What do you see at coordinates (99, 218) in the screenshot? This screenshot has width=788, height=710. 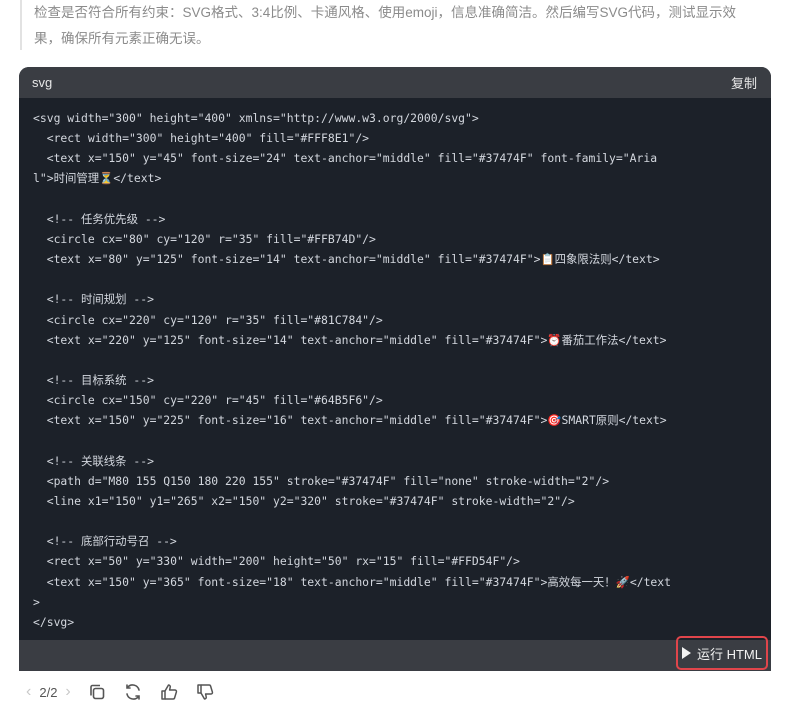 I see `code-line: <!-- 任务优先级 -->` at bounding box center [99, 218].